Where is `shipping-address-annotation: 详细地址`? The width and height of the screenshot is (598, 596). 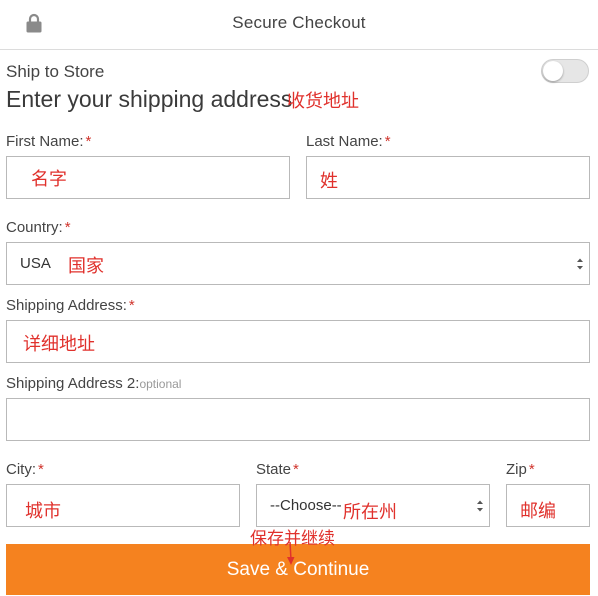
shipping-address-annotation: 详细地址 is located at coordinates (59, 344).